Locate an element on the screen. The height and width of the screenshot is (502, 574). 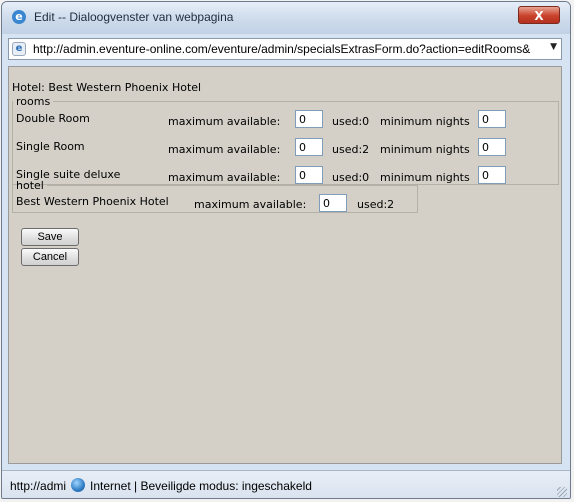
room-name: Single Room is located at coordinates (50, 146).